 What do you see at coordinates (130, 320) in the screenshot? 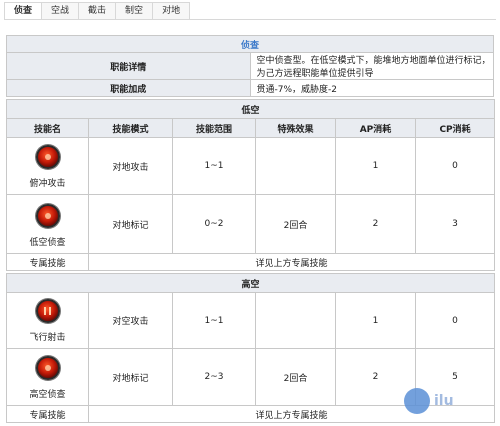
I see `skill-mode: 对空攻击` at bounding box center [130, 320].